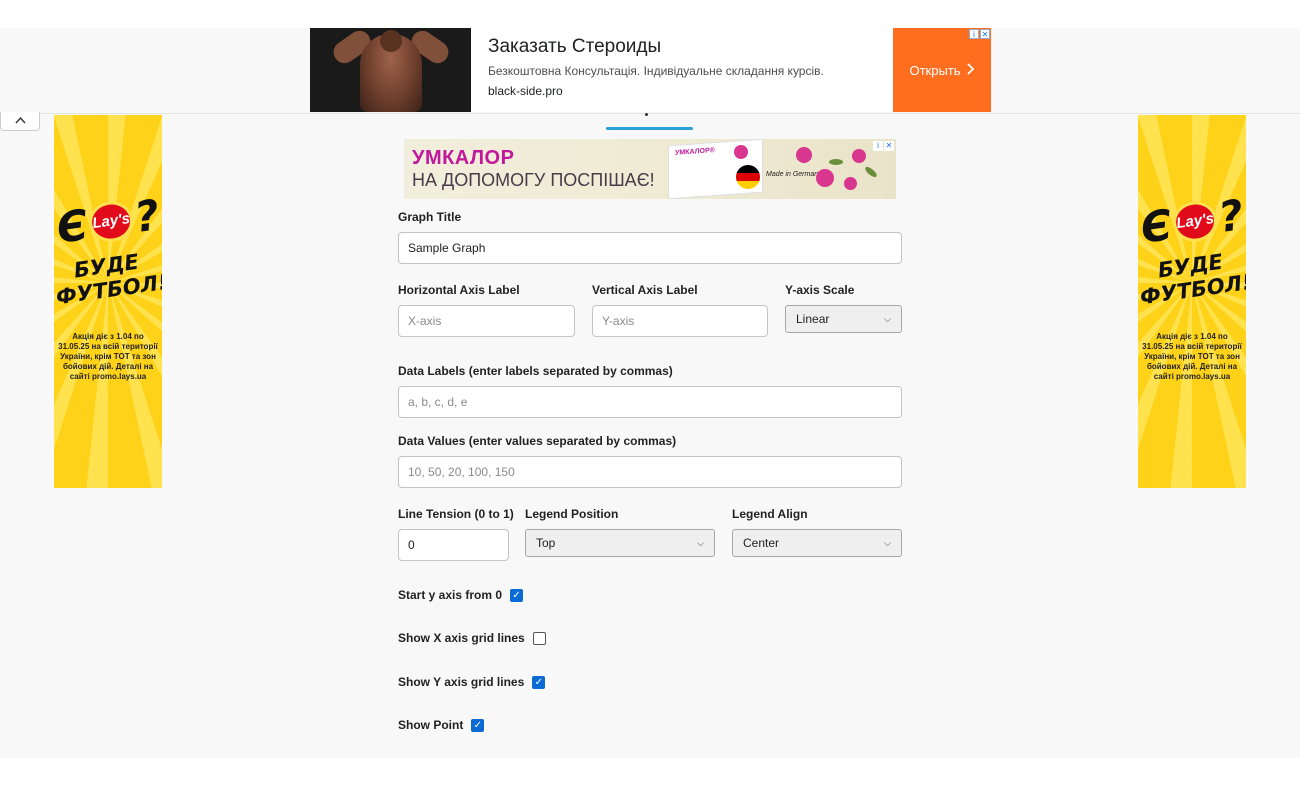 This screenshot has width=1300, height=788. I want to click on checkbox-label: Show Y axis grid lines, so click(461, 682).